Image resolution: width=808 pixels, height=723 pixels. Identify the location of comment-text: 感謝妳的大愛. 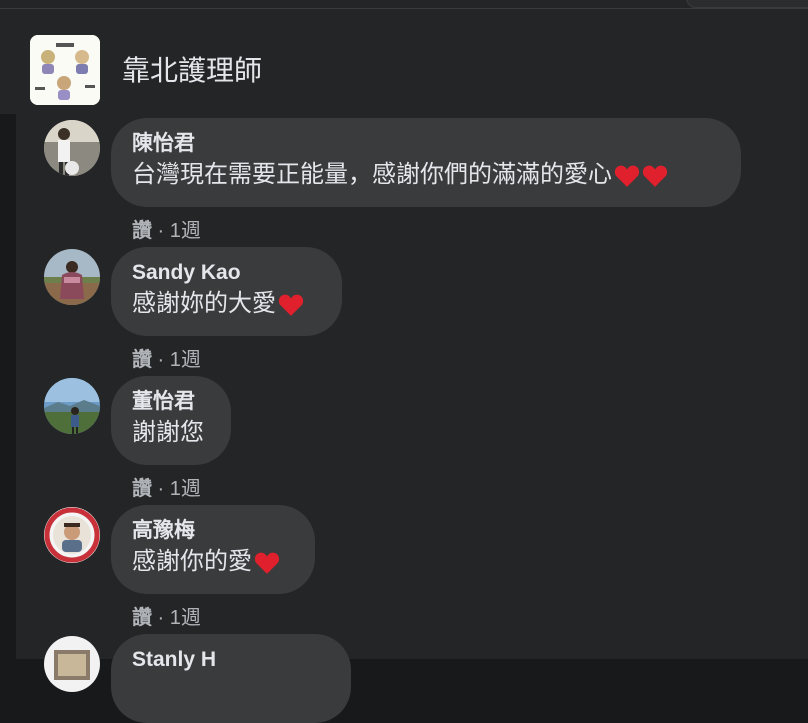
(226, 304).